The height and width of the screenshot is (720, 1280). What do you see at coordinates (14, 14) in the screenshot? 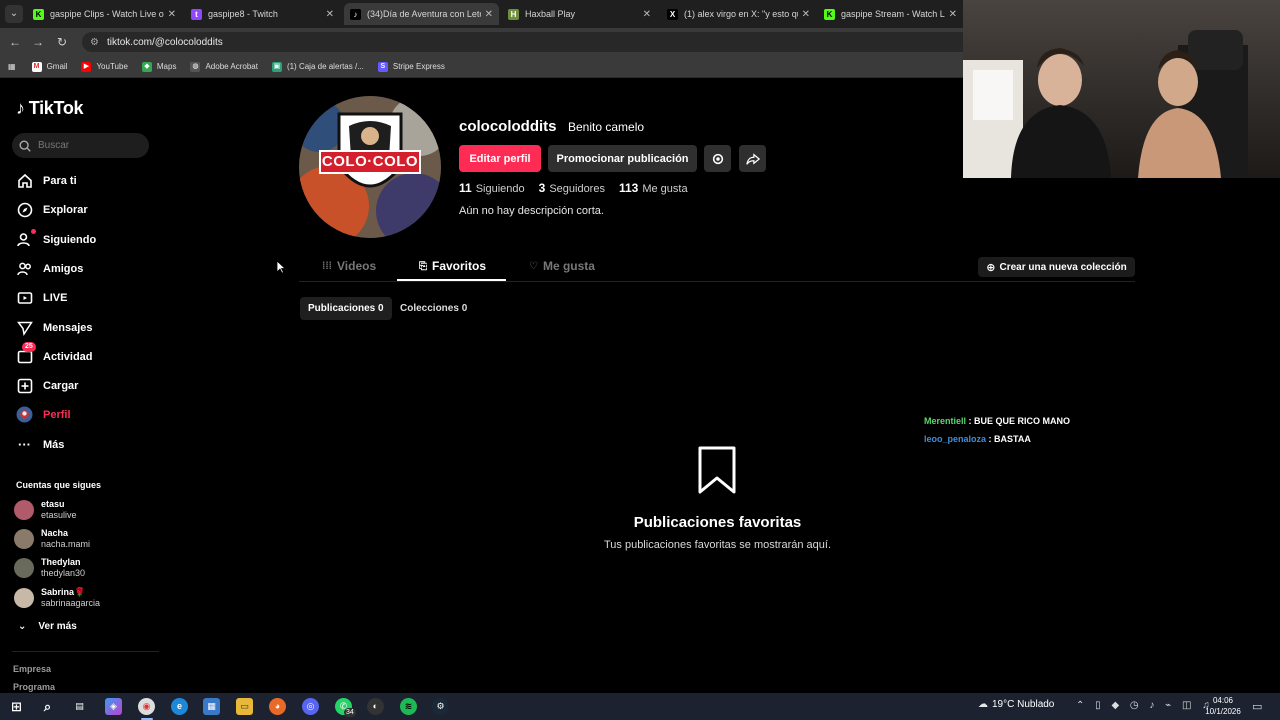
I see `tab-search-icon: ⌄` at bounding box center [14, 14].